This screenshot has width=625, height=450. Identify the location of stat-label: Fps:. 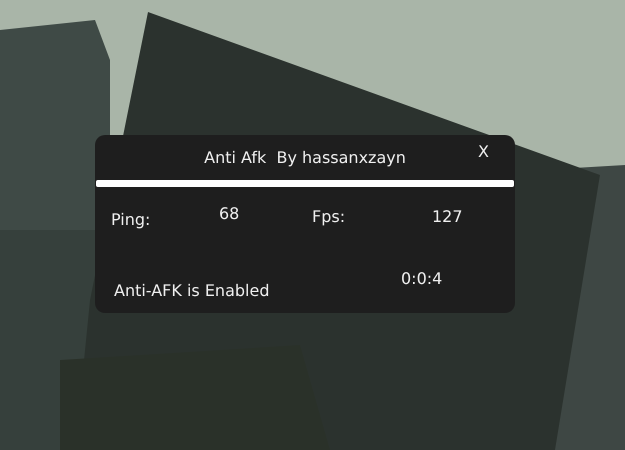
(329, 217).